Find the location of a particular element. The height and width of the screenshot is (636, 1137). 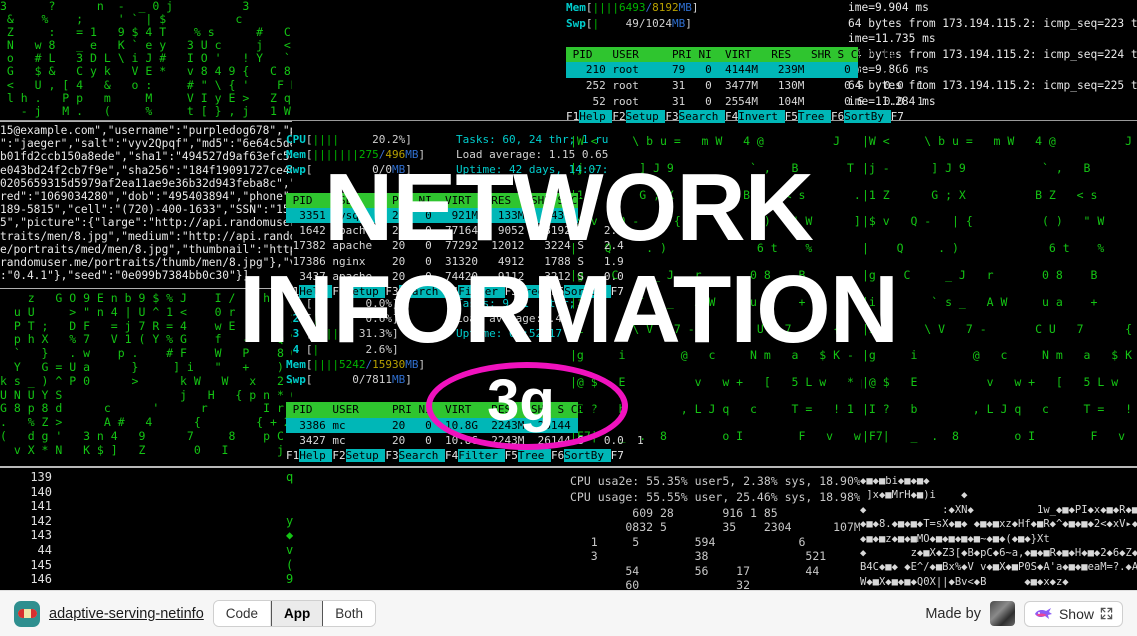

show-button: Show is located at coordinates (1073, 613).